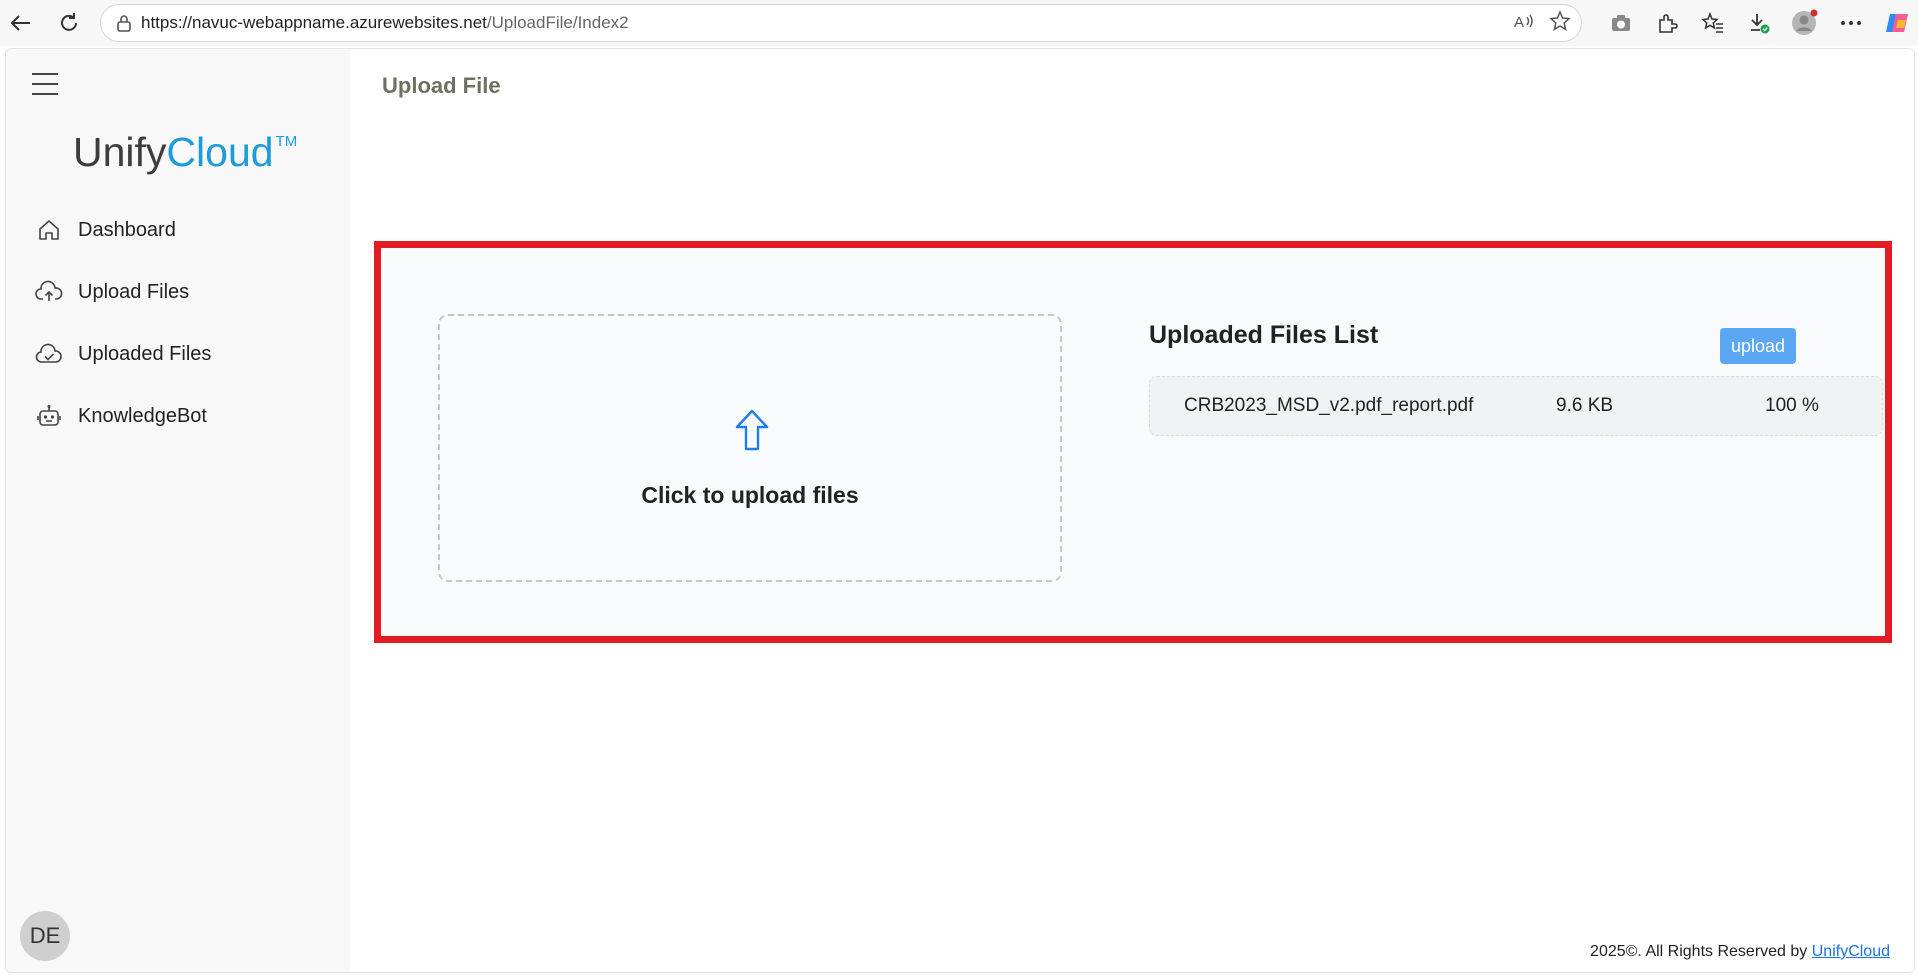  I want to click on cloud-check-icon, so click(49, 354).